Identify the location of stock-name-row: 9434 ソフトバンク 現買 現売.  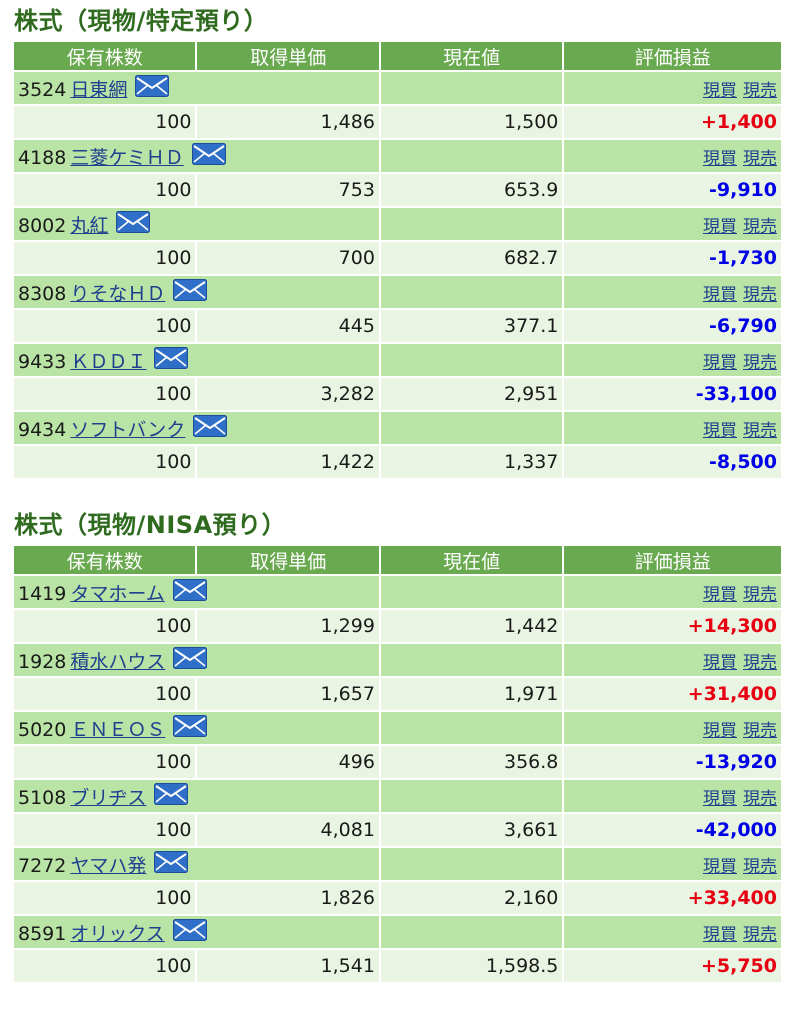
(397, 428).